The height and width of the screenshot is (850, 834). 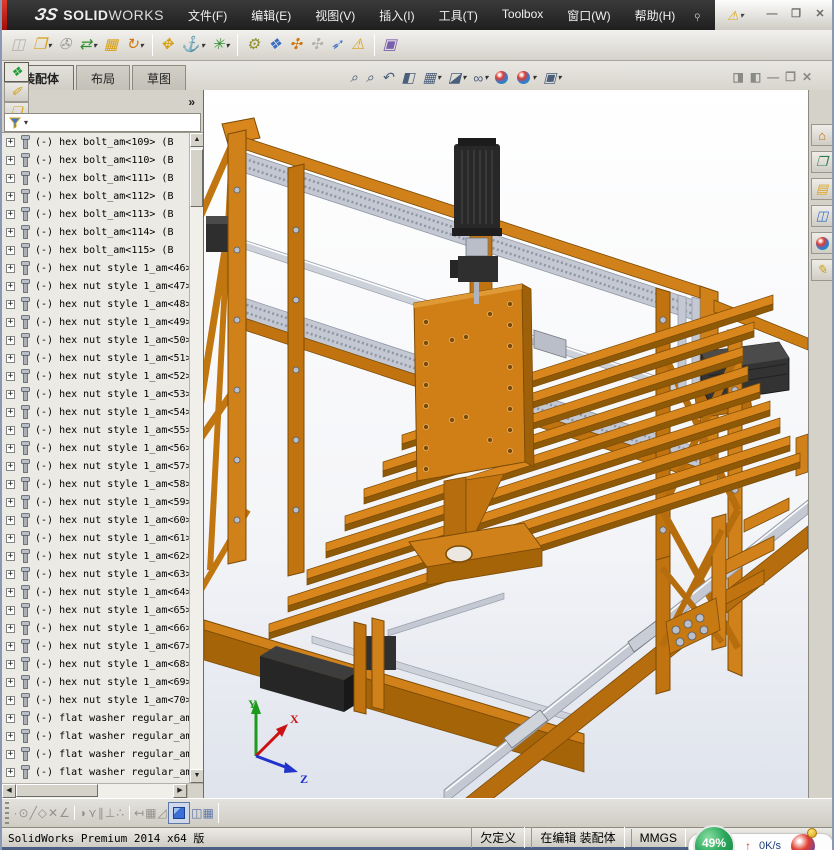 What do you see at coordinates (296, 45) in the screenshot?
I see `exploded-view-icon: ✣` at bounding box center [296, 45].